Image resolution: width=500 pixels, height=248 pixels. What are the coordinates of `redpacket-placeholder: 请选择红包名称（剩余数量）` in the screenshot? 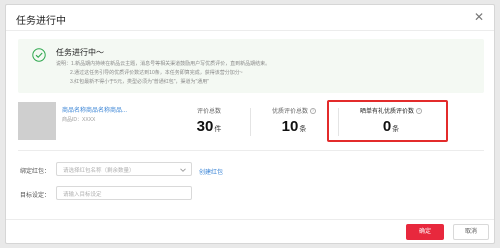 It's located at (99, 171).